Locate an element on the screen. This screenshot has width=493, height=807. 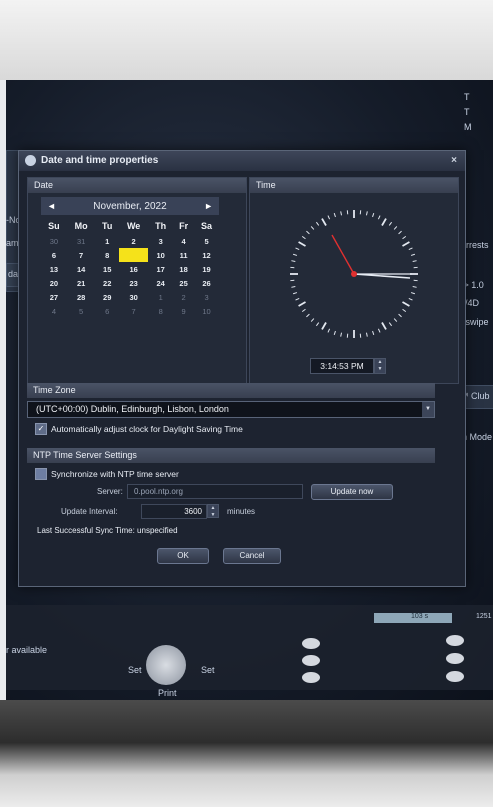
gear-icon is located at coordinates (30, 160).